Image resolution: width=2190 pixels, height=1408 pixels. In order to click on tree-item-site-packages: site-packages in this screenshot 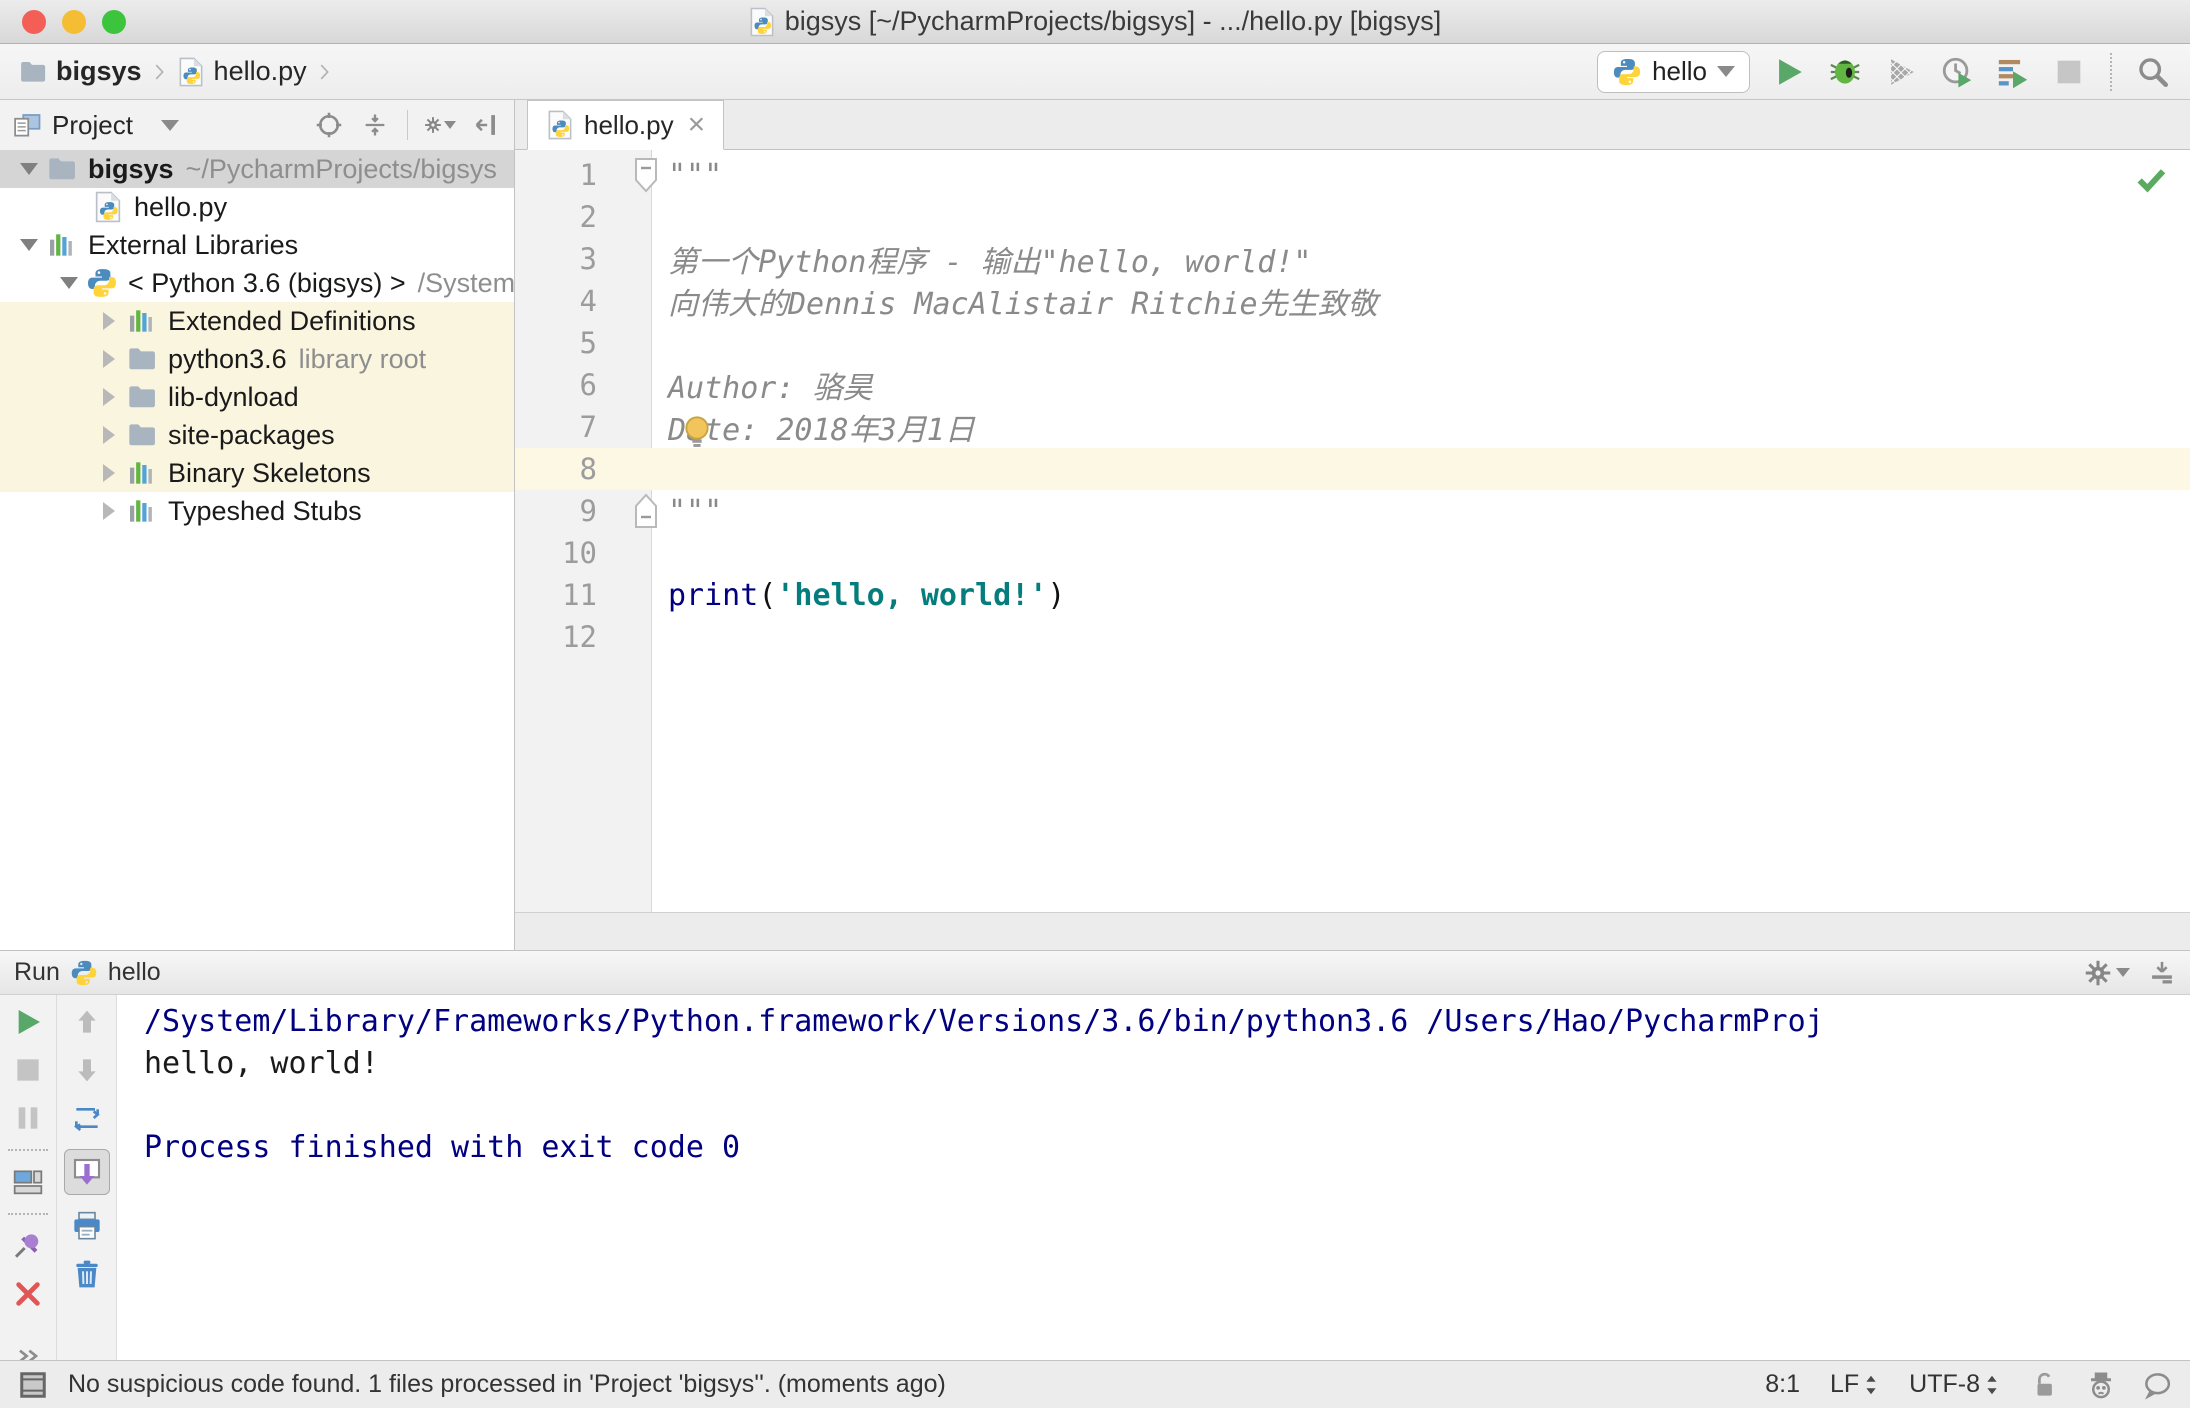, I will do `click(257, 435)`.